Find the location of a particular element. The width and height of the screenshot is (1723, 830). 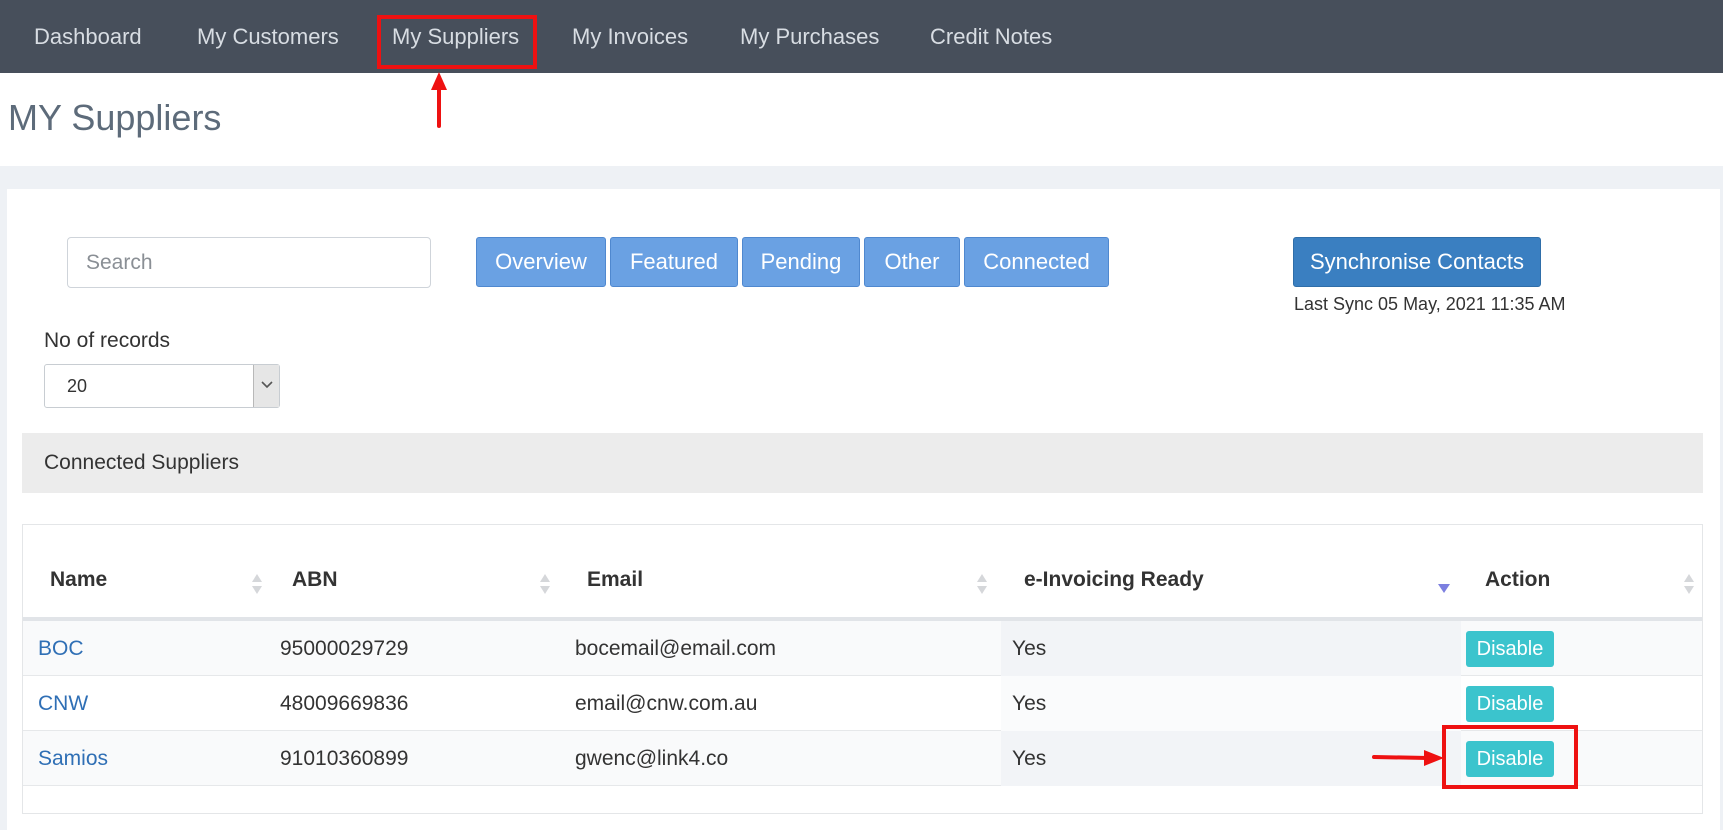

supplier-name-link: Samios is located at coordinates (73, 758).